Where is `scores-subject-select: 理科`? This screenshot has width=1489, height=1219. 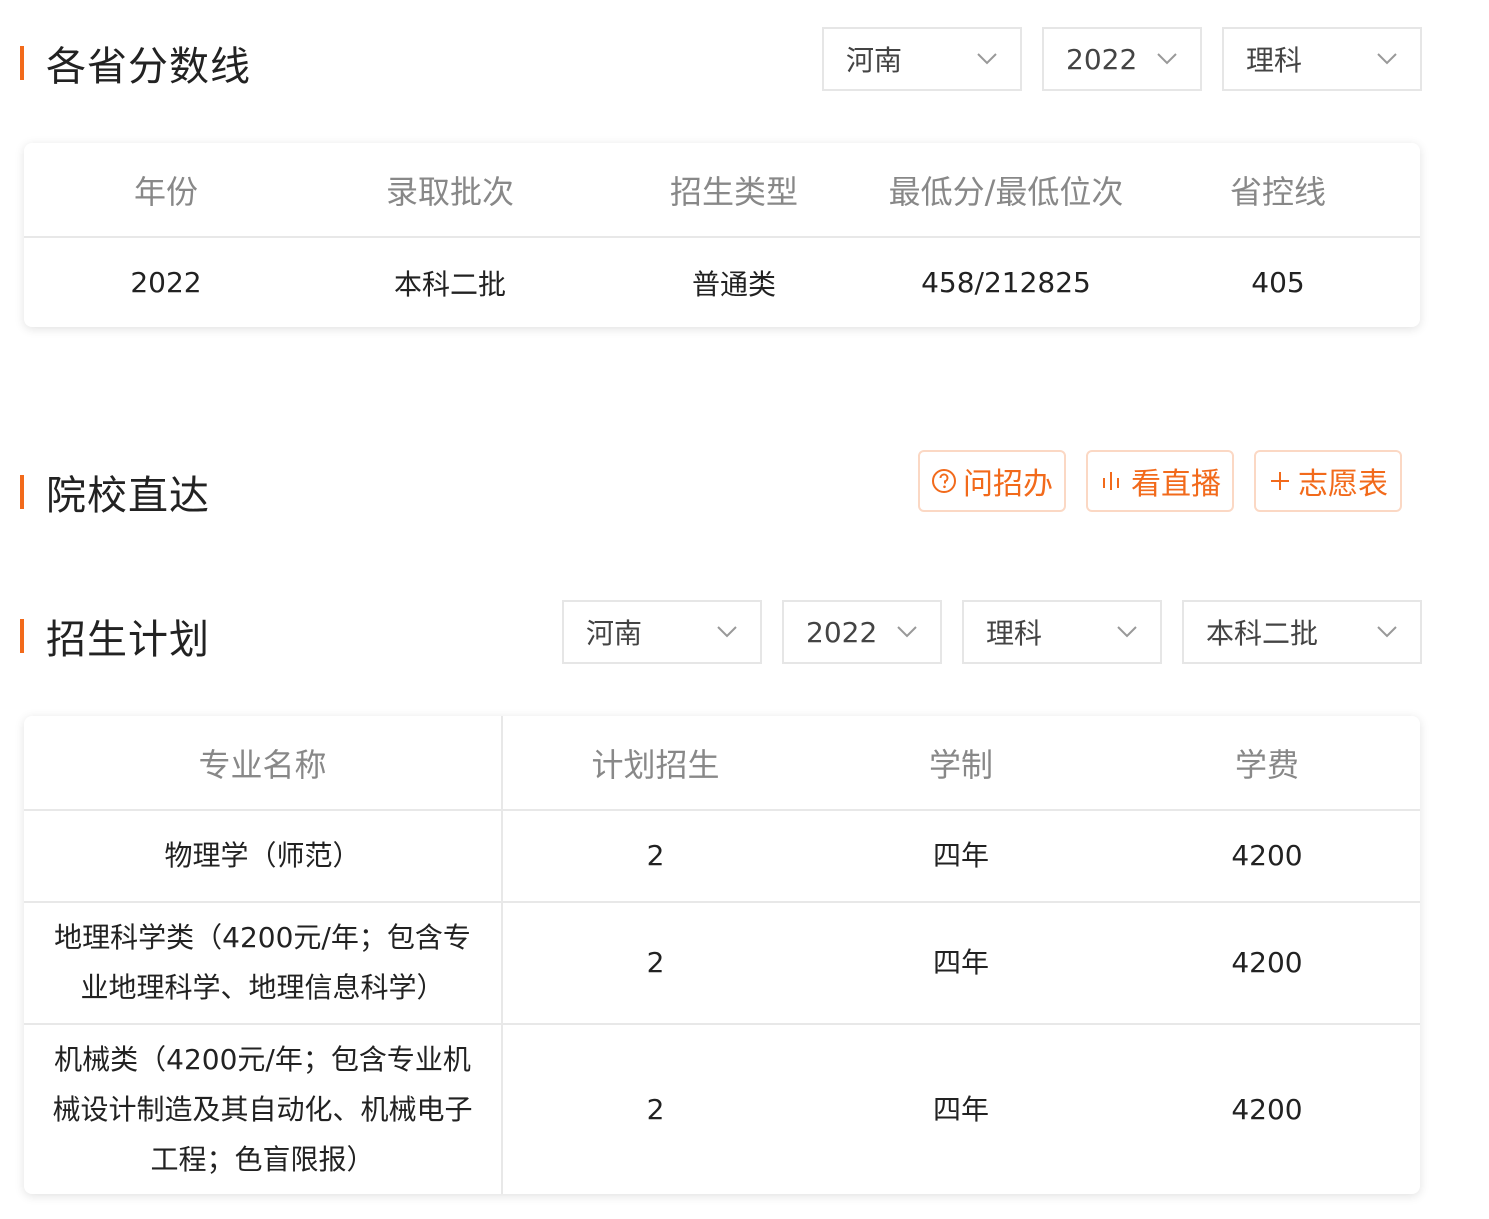
scores-subject-select: 理科 is located at coordinates (1322, 59).